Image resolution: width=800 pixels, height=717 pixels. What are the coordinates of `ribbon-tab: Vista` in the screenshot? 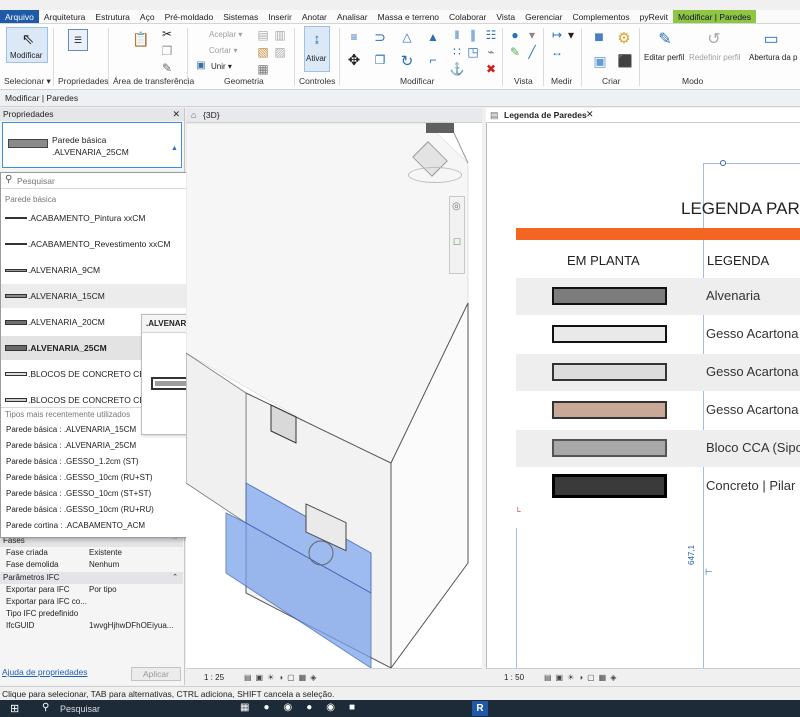 It's located at (505, 16).